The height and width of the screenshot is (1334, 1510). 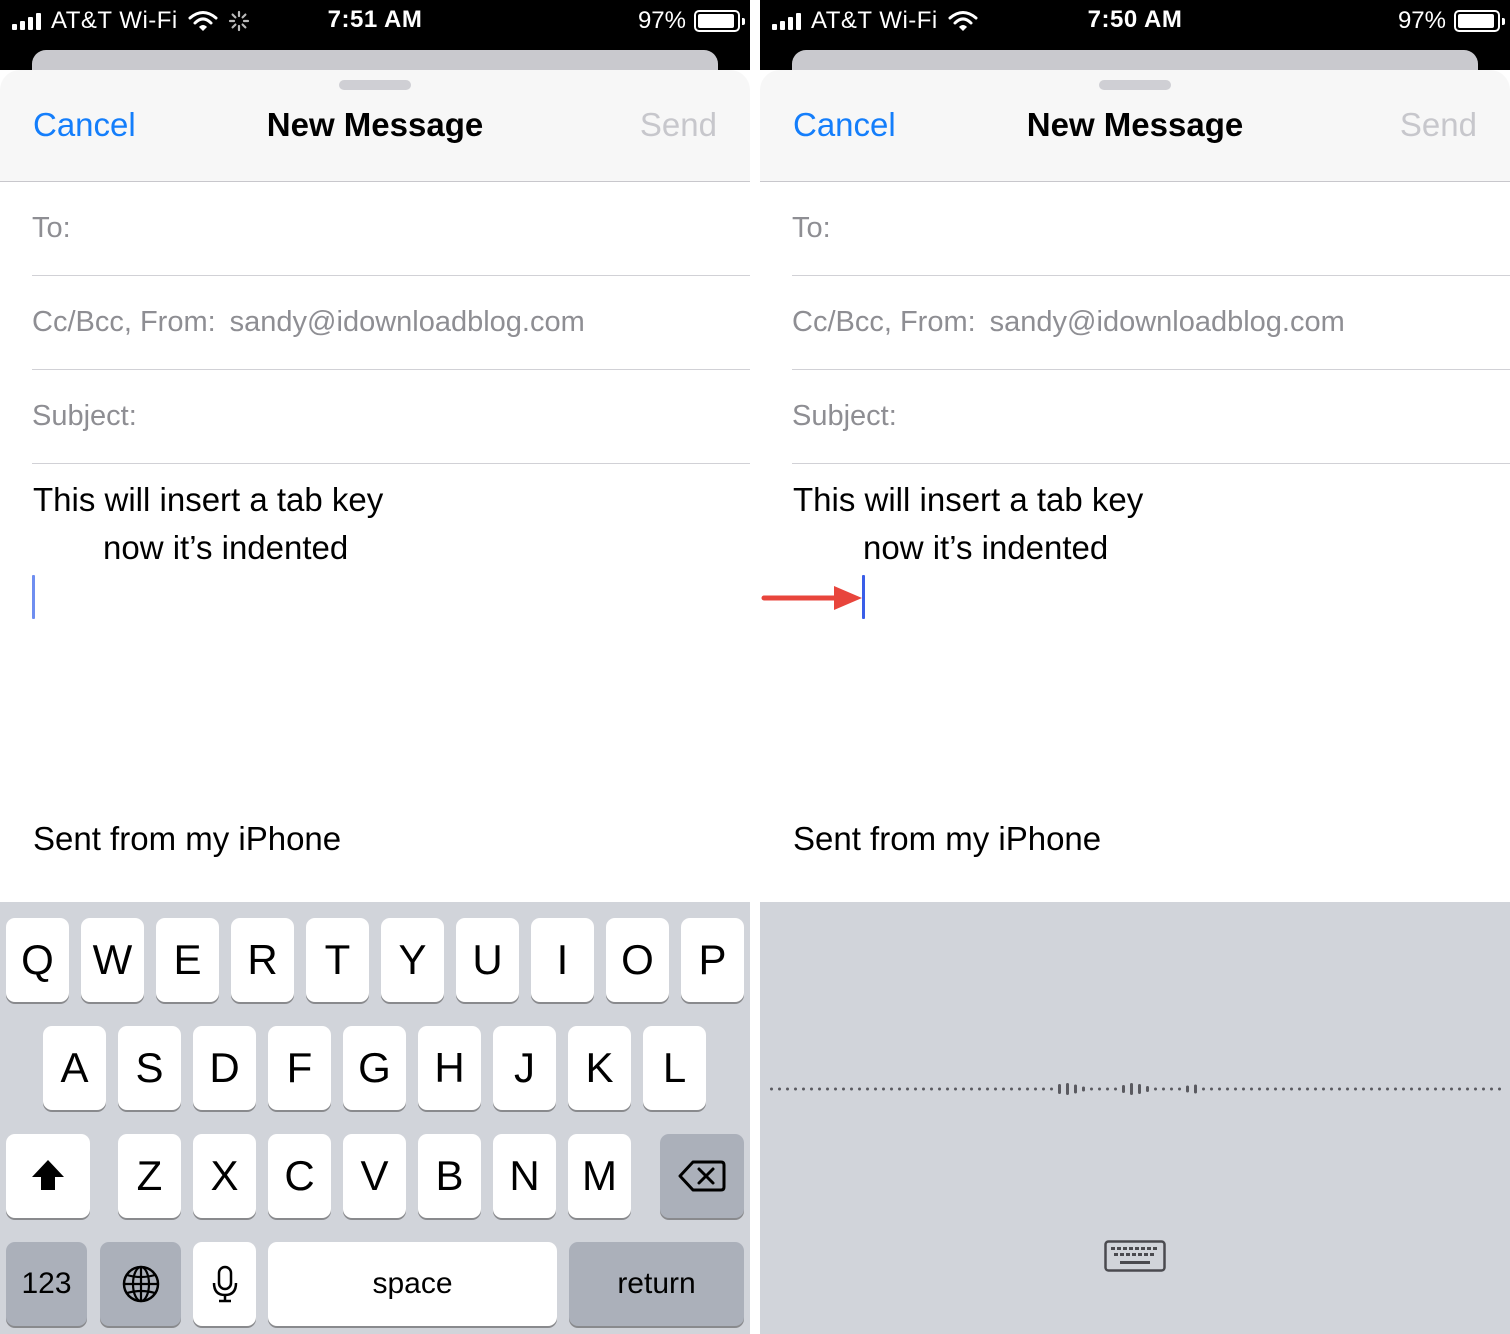 I want to click on key-y: Y, so click(x=412, y=960).